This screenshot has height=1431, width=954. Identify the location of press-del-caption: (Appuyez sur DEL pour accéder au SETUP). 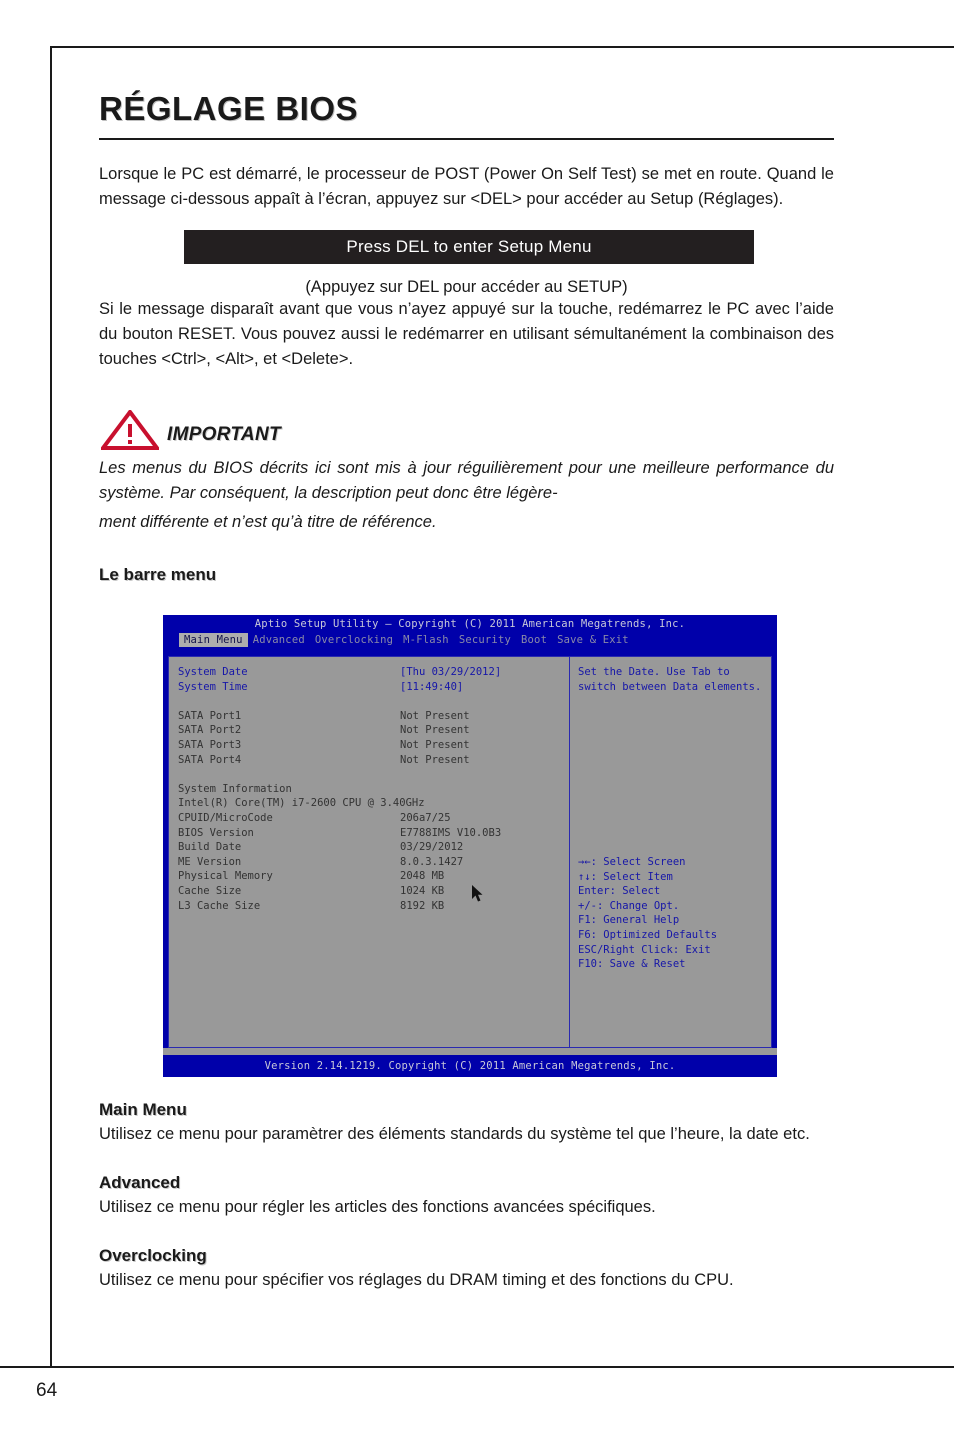
(466, 287).